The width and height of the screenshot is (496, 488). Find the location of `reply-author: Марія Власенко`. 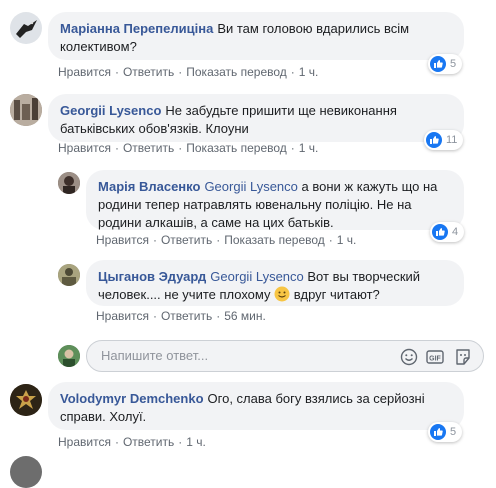

reply-author: Марія Власенко is located at coordinates (149, 186).